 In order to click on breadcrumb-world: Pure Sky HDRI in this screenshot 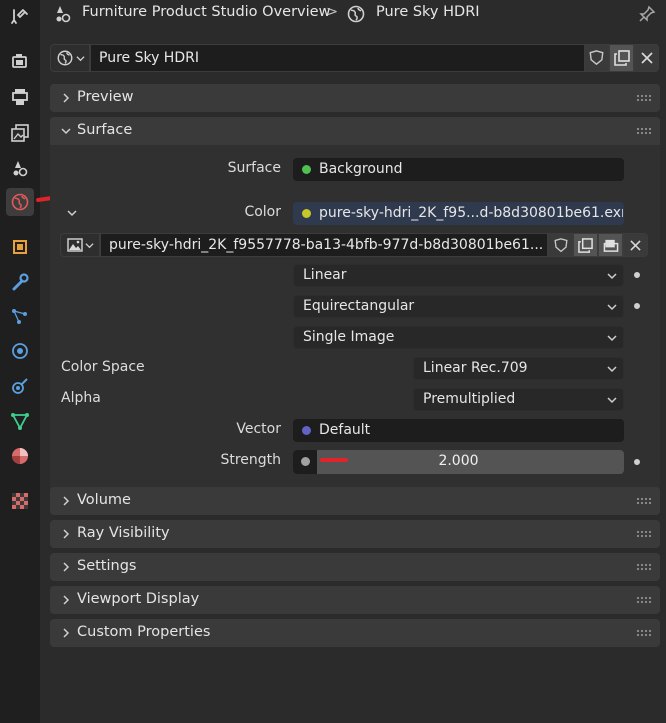, I will do `click(428, 12)`.